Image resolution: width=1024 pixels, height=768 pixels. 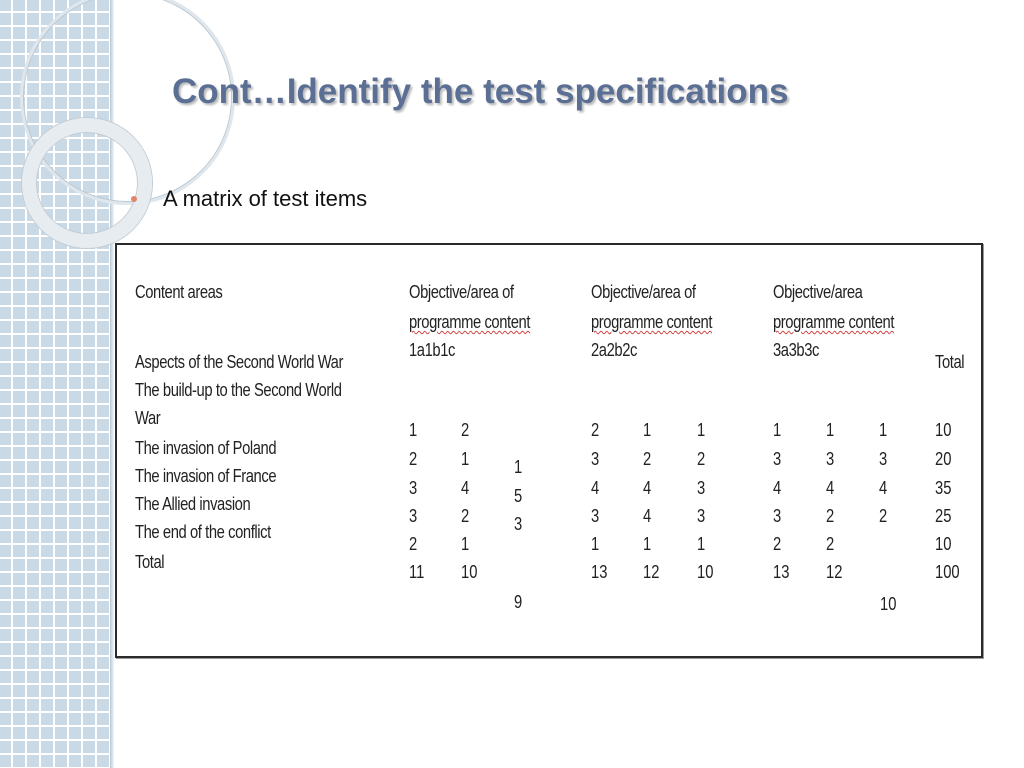 I want to click on objective-1-code: 1a1b1c, so click(x=432, y=350).